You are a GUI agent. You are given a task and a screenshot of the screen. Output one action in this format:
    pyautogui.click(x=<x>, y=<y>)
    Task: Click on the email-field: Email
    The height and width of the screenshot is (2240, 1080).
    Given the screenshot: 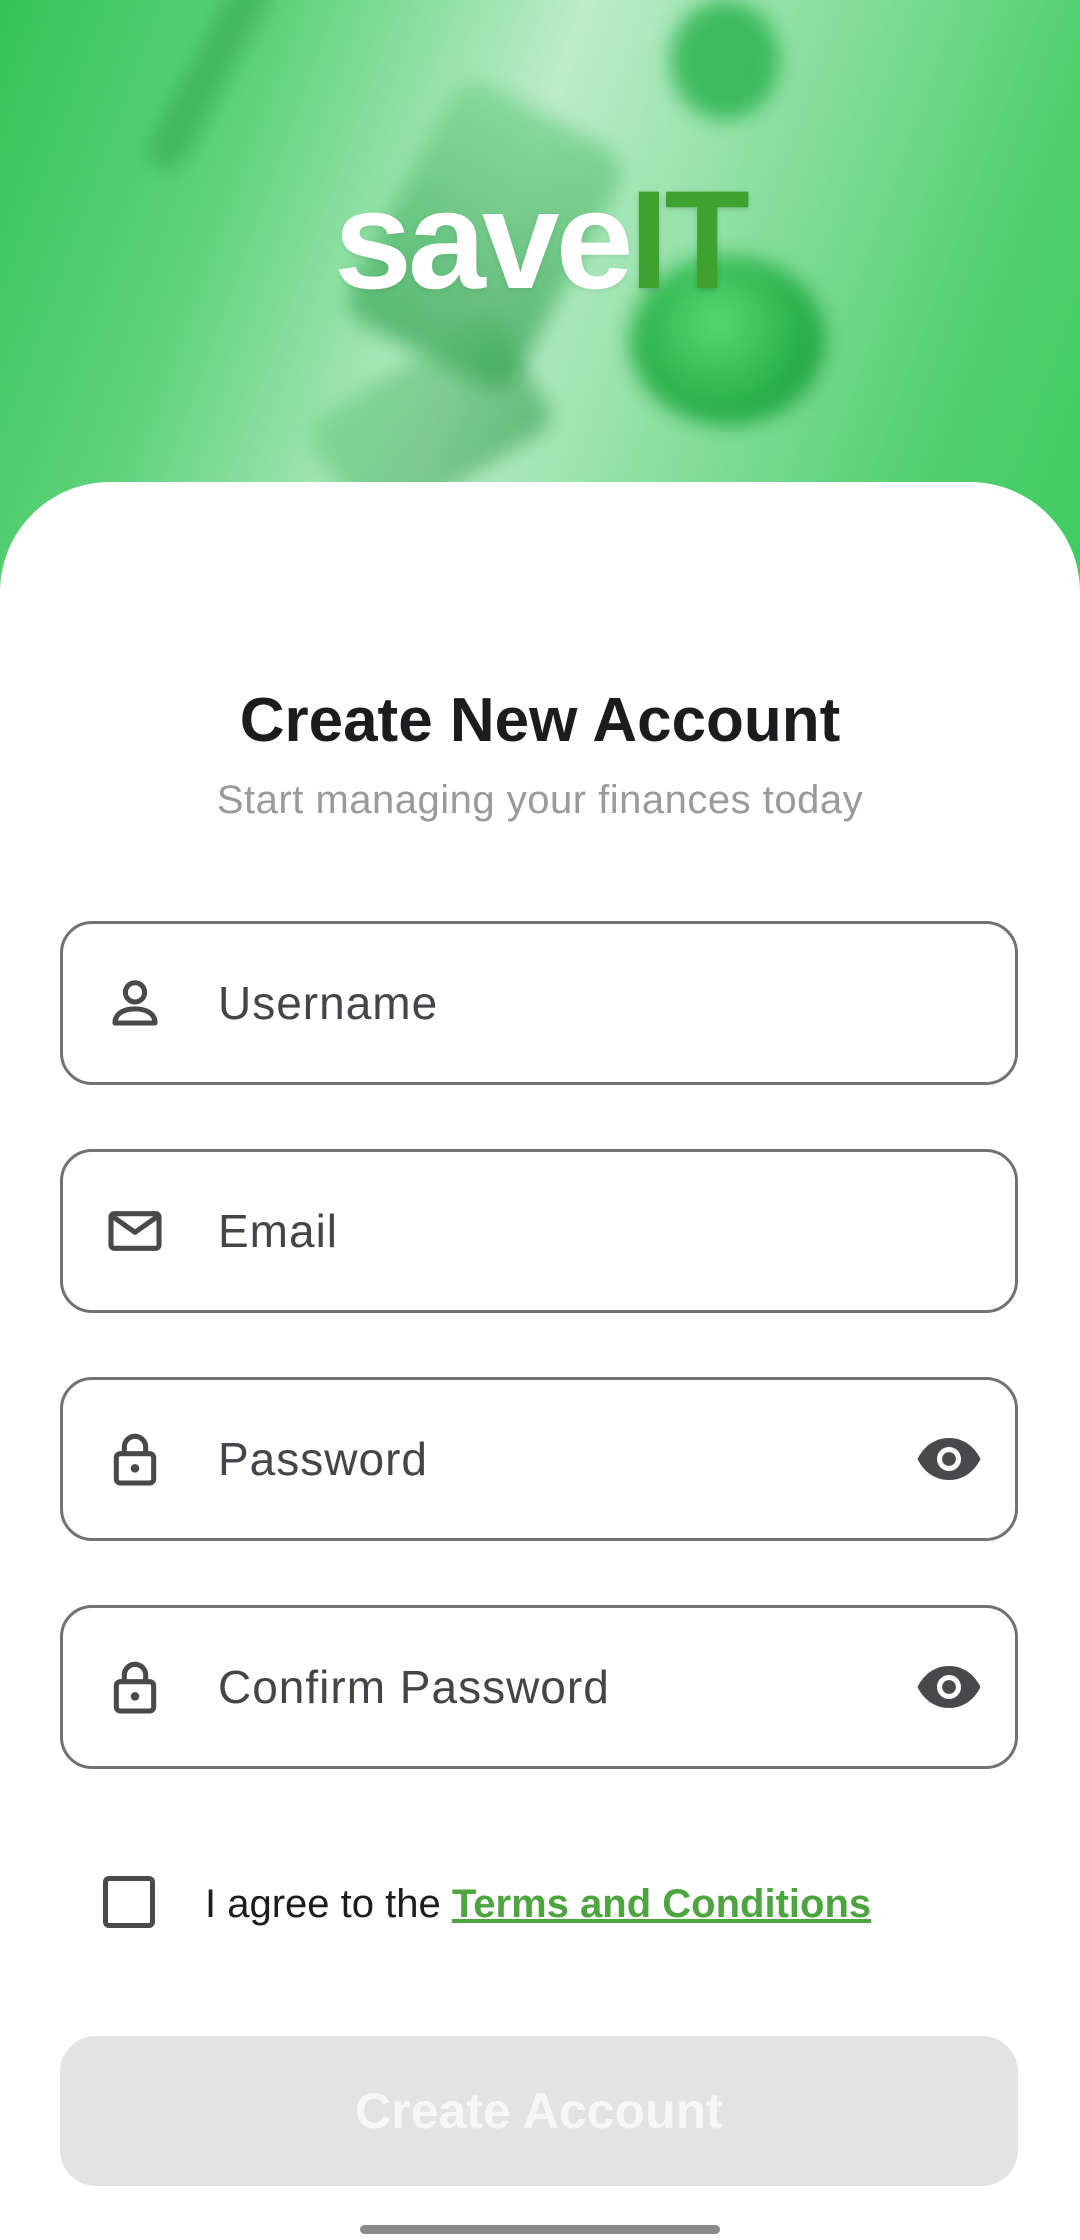 What is the action you would take?
    pyautogui.click(x=539, y=1231)
    